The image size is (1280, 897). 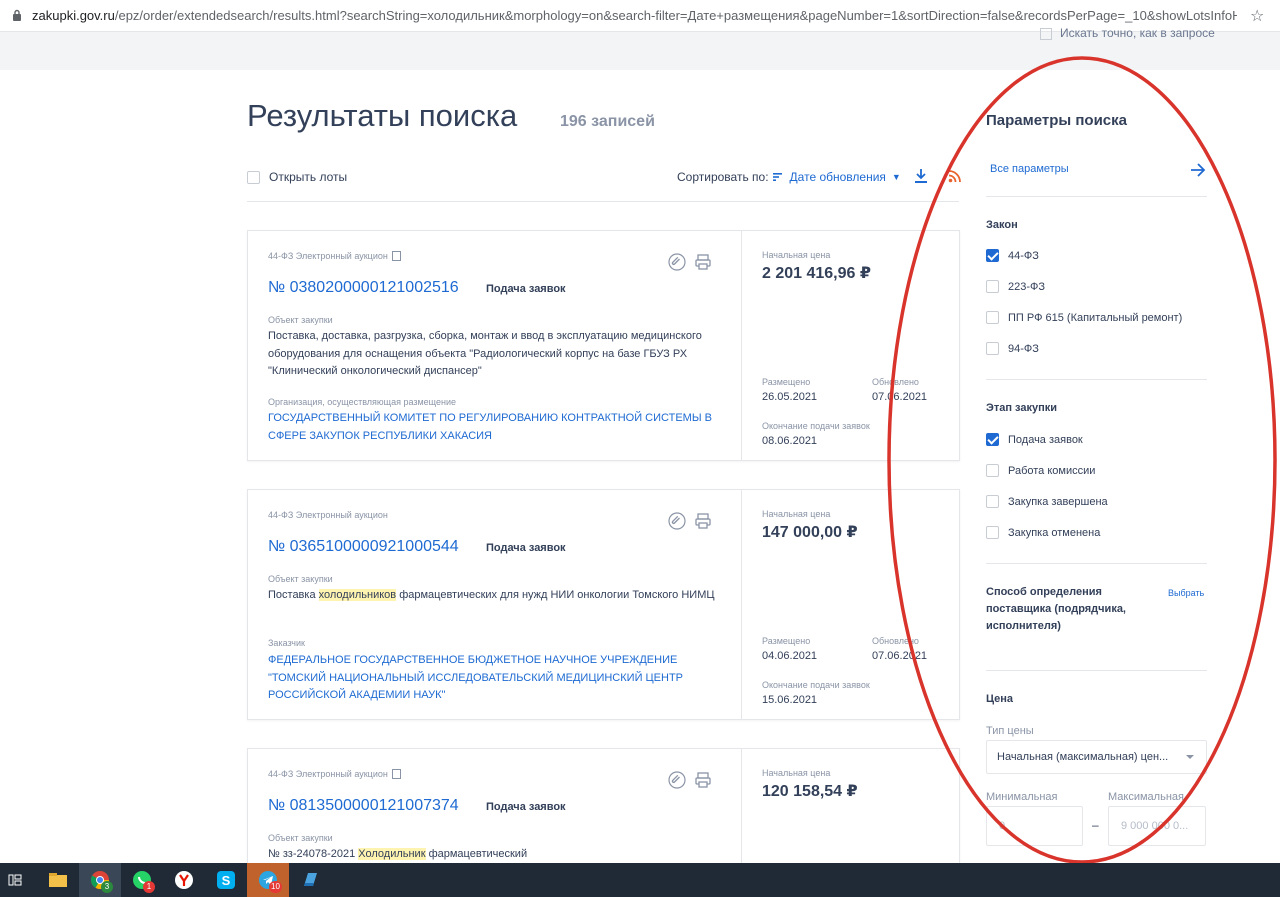 What do you see at coordinates (1012, 255) in the screenshot?
I see `law-option-44fz: 44-ФЗ` at bounding box center [1012, 255].